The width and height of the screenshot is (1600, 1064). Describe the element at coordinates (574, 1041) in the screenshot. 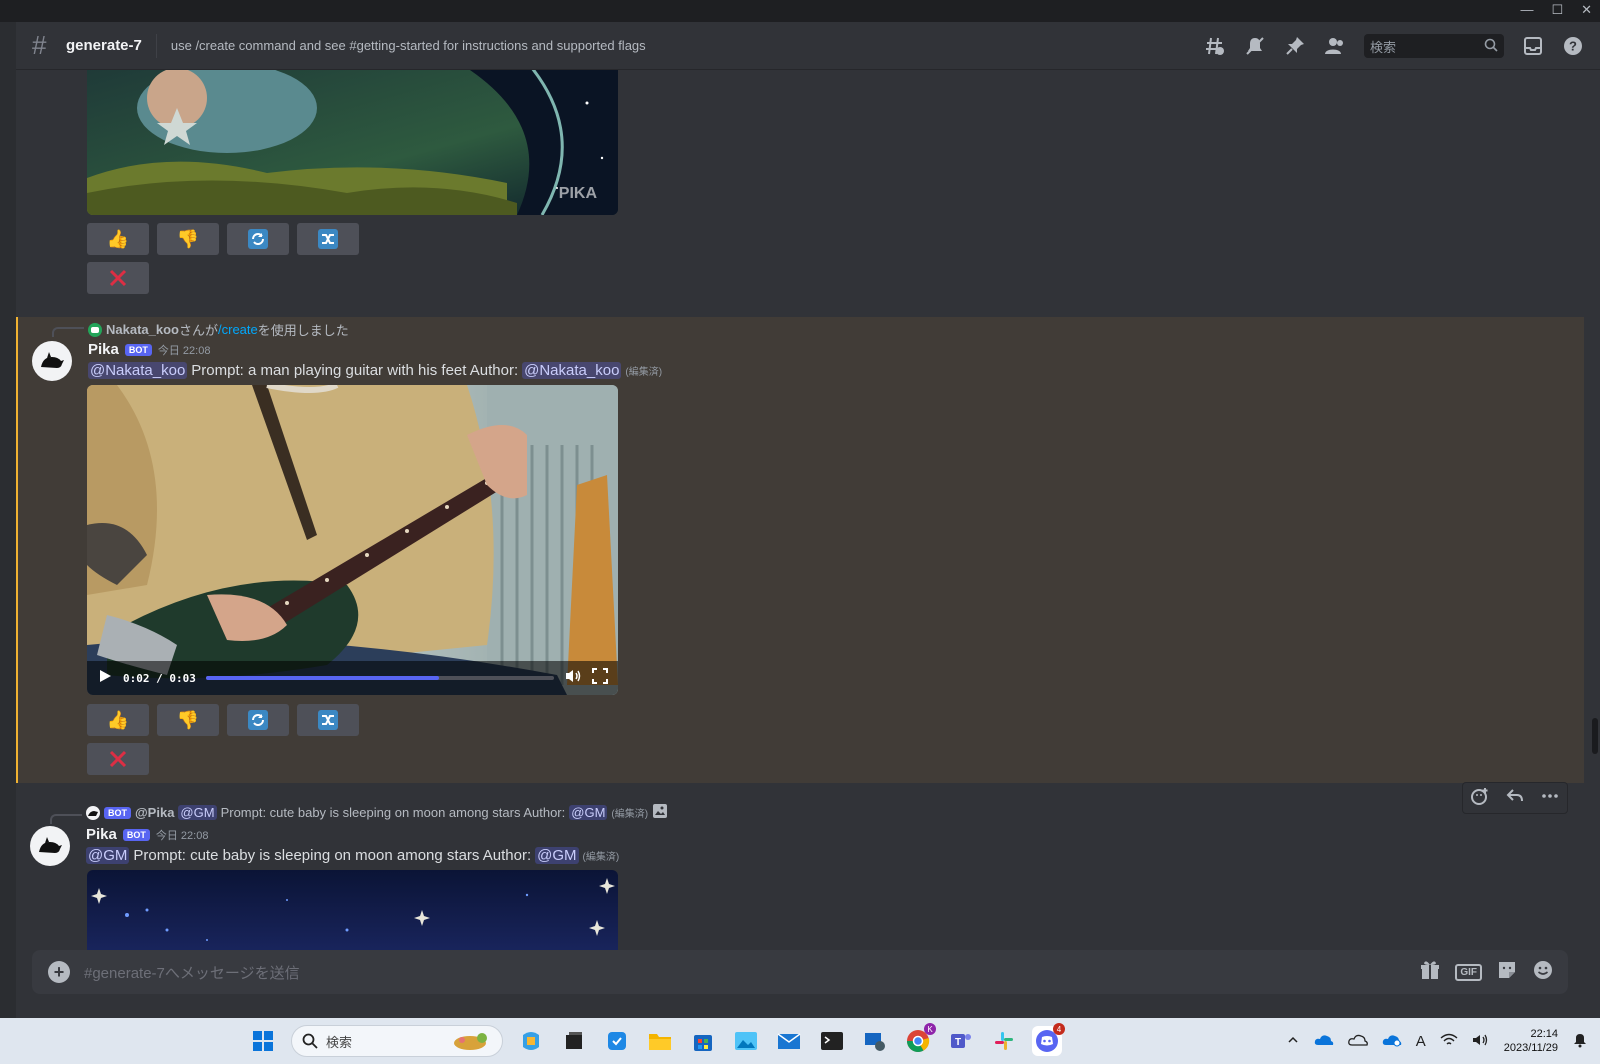

I see `task-view-app` at that location.